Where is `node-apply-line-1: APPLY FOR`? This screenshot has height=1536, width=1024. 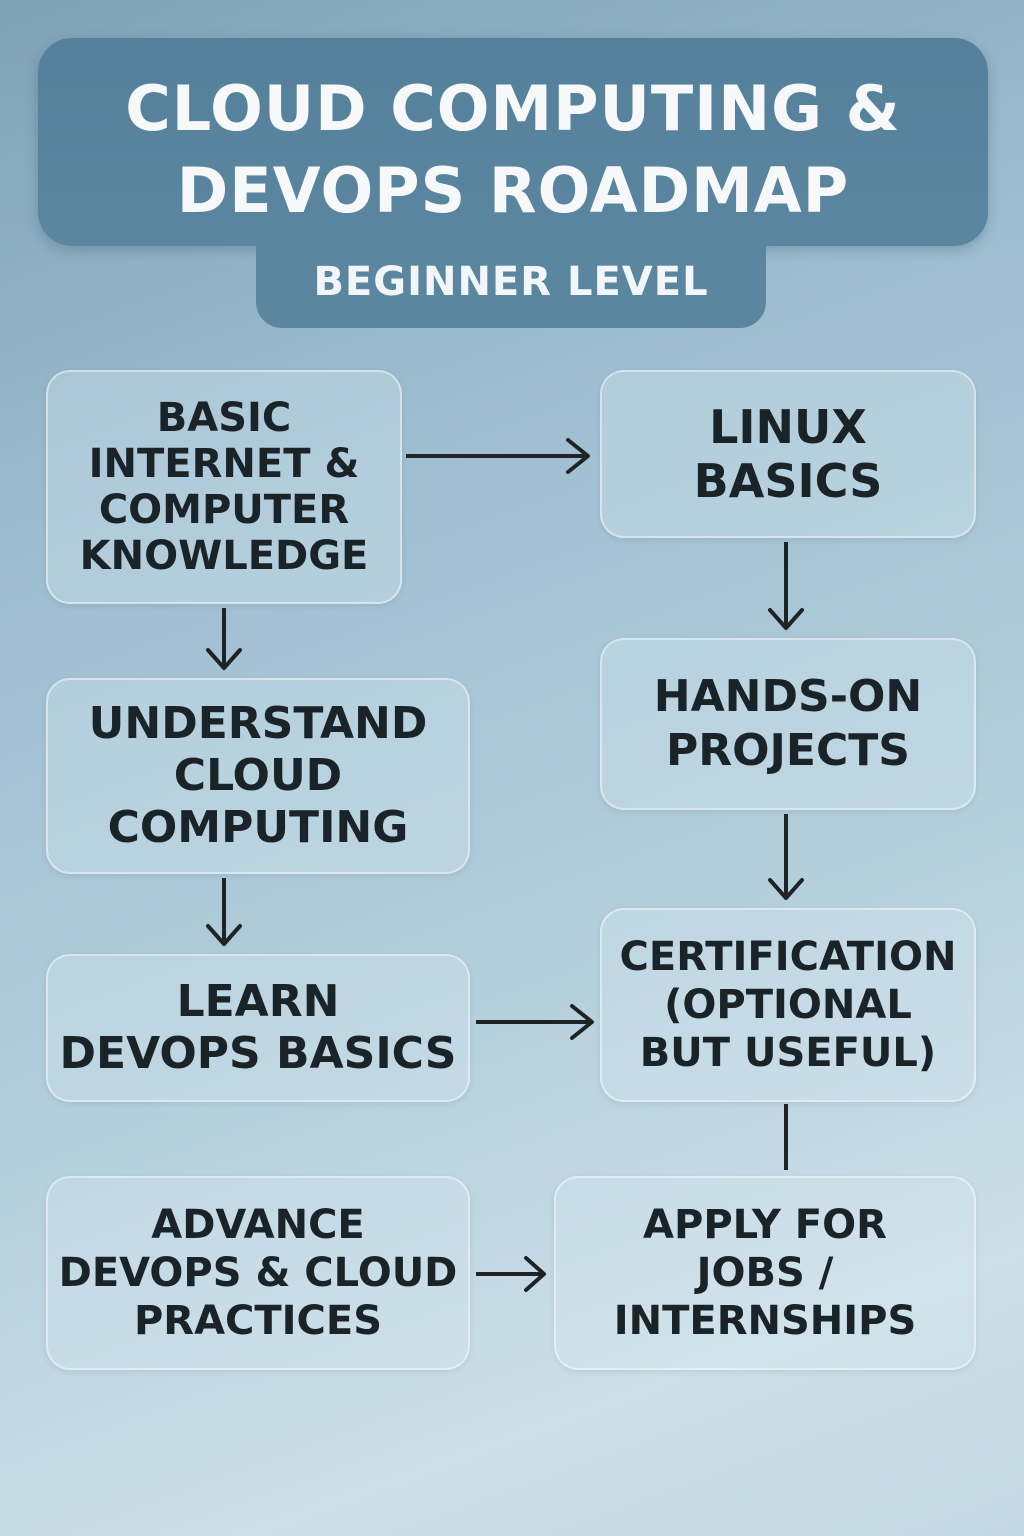
node-apply-line-1: APPLY FOR is located at coordinates (765, 1225).